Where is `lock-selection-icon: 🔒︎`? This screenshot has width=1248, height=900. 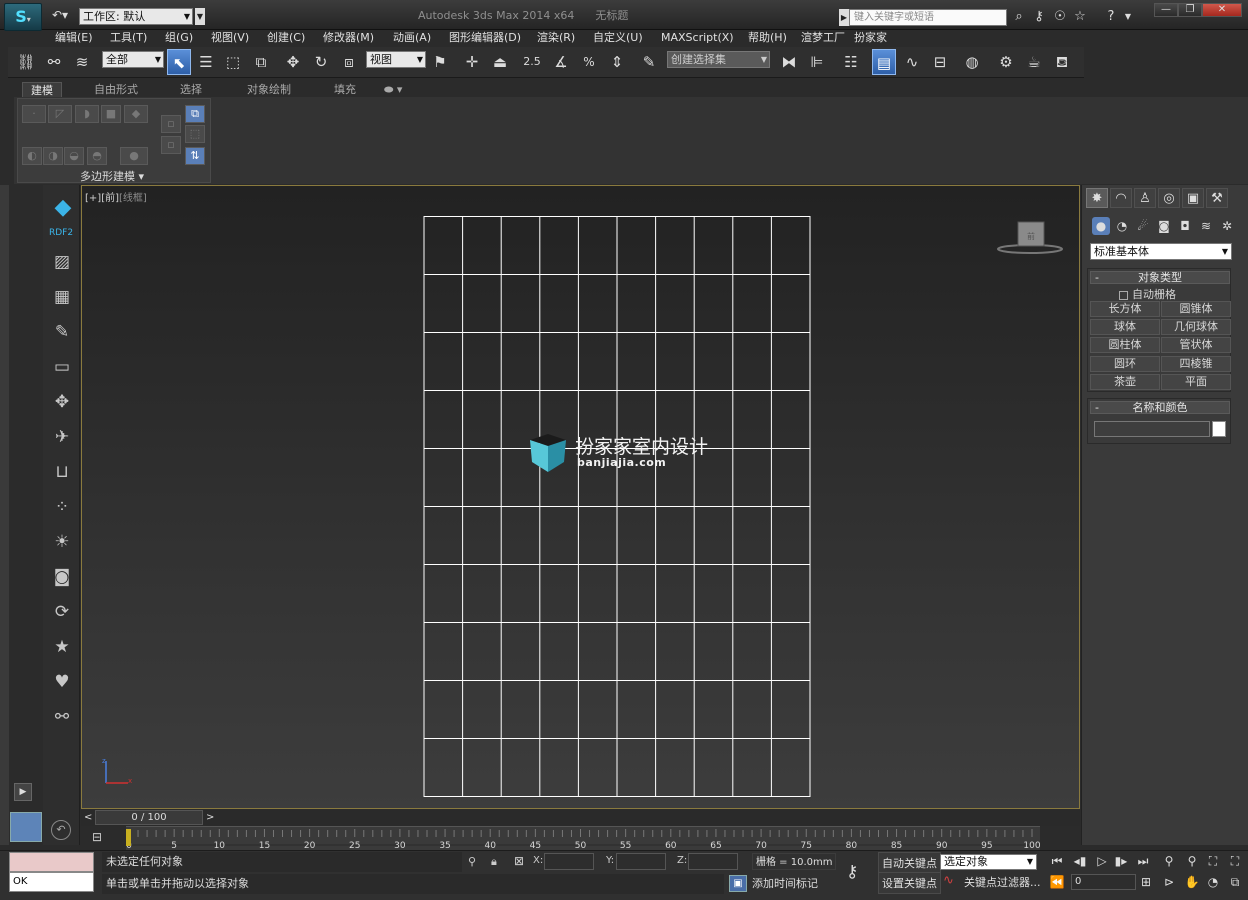 lock-selection-icon: 🔒︎ is located at coordinates (494, 862).